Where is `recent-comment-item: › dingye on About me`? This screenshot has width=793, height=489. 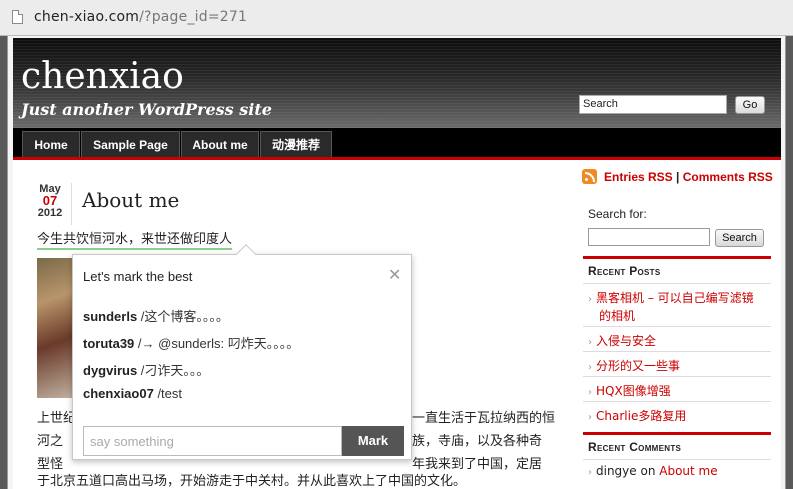 recent-comment-item: › dingye on About me is located at coordinates (653, 471).